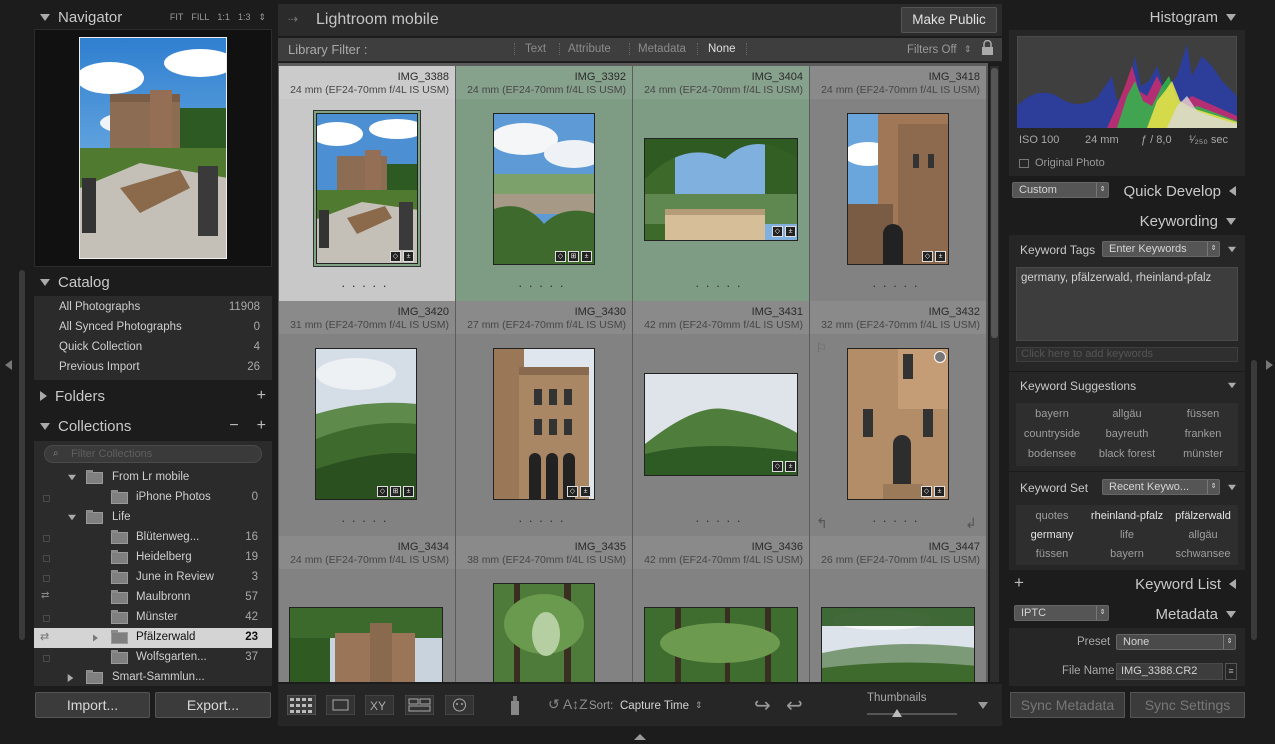 The image size is (1275, 744). I want to click on sort-direction-icon: ↺ A↕Z, so click(568, 704).